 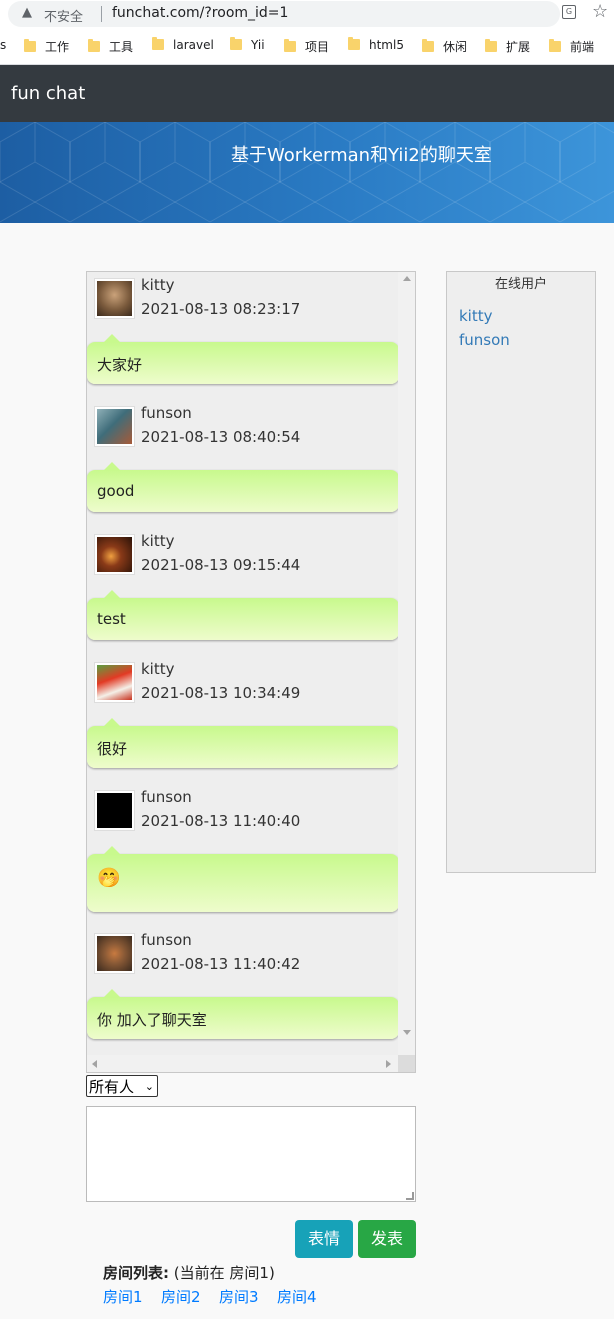 What do you see at coordinates (410, 1196) in the screenshot?
I see `resize-grip-icon` at bounding box center [410, 1196].